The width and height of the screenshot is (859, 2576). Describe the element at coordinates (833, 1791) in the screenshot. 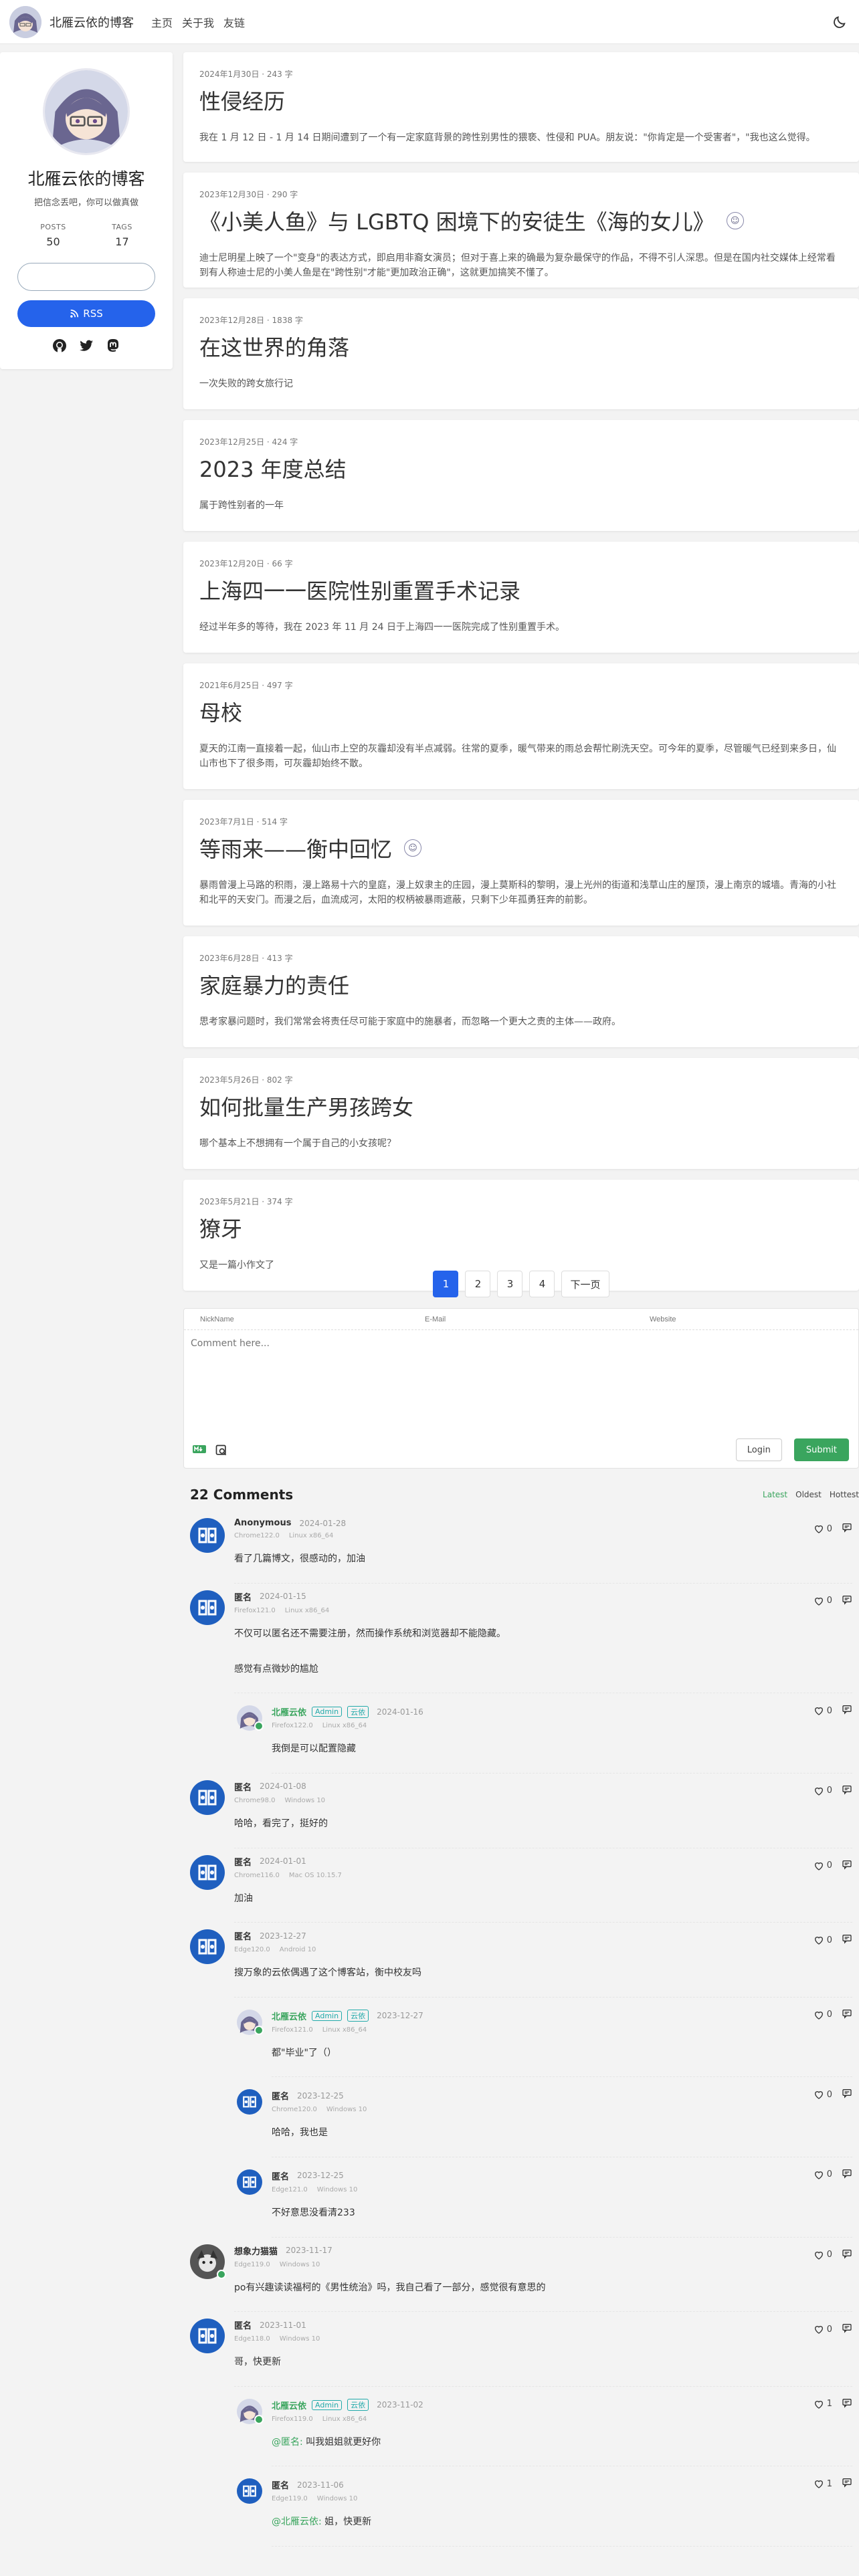

I see `comment-actions: 0` at that location.